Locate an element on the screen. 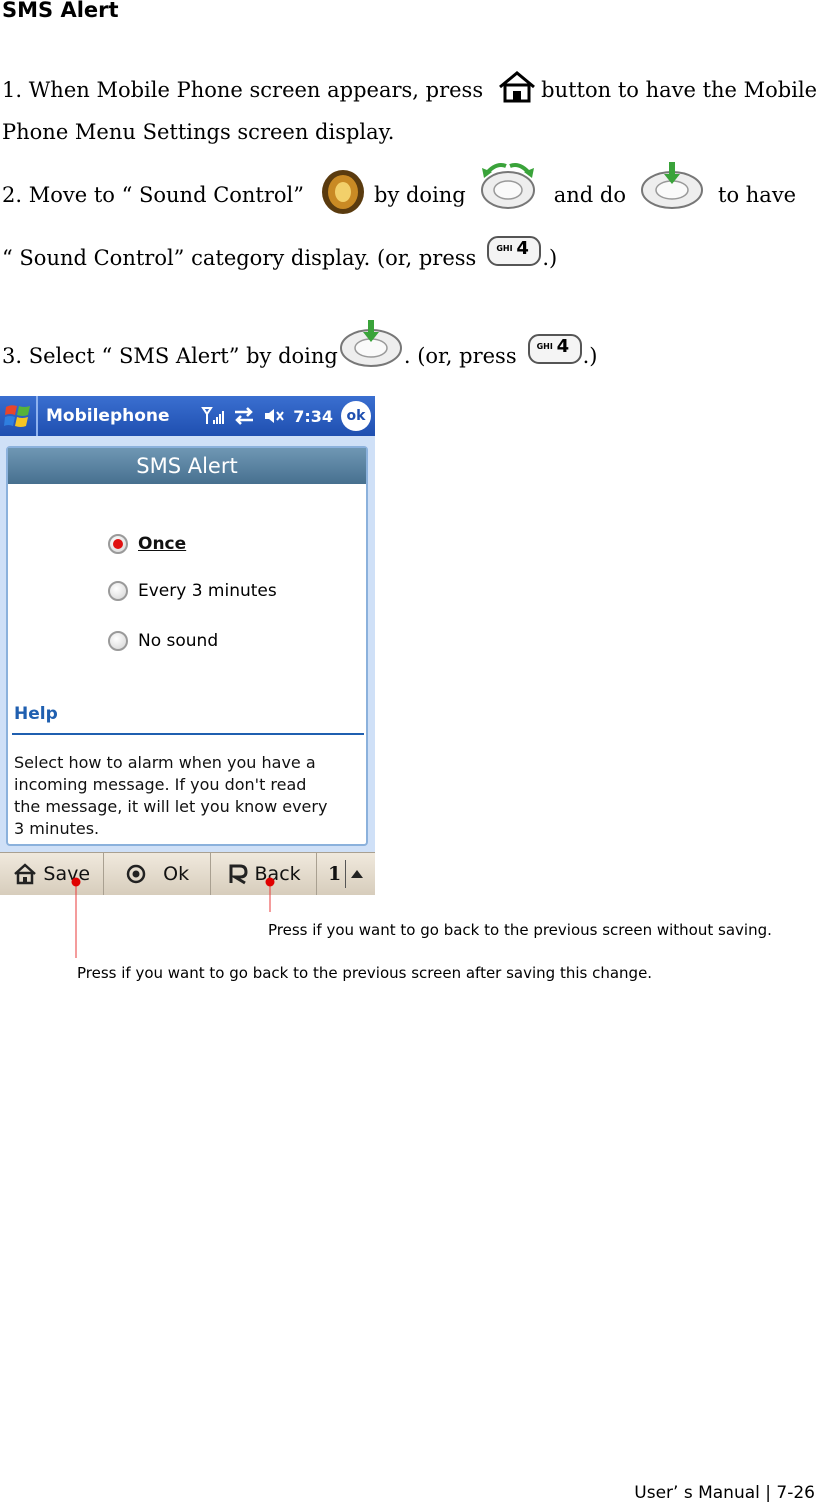  option-no-sound: No sound is located at coordinates (163, 641).